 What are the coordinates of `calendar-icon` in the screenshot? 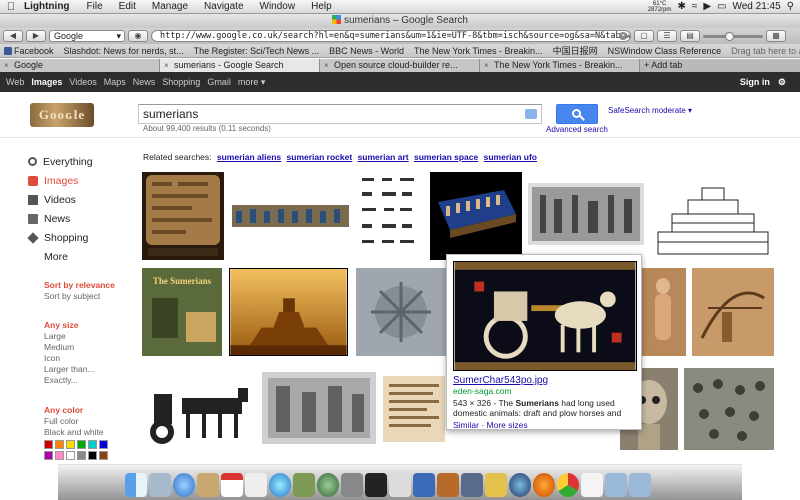 It's located at (232, 485).